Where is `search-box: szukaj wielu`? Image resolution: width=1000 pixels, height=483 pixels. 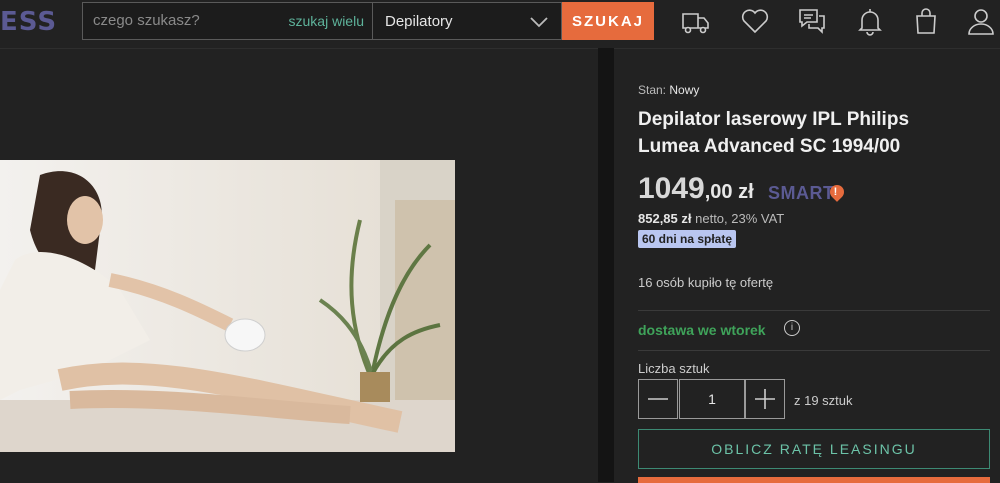 search-box: szukaj wielu is located at coordinates (227, 21).